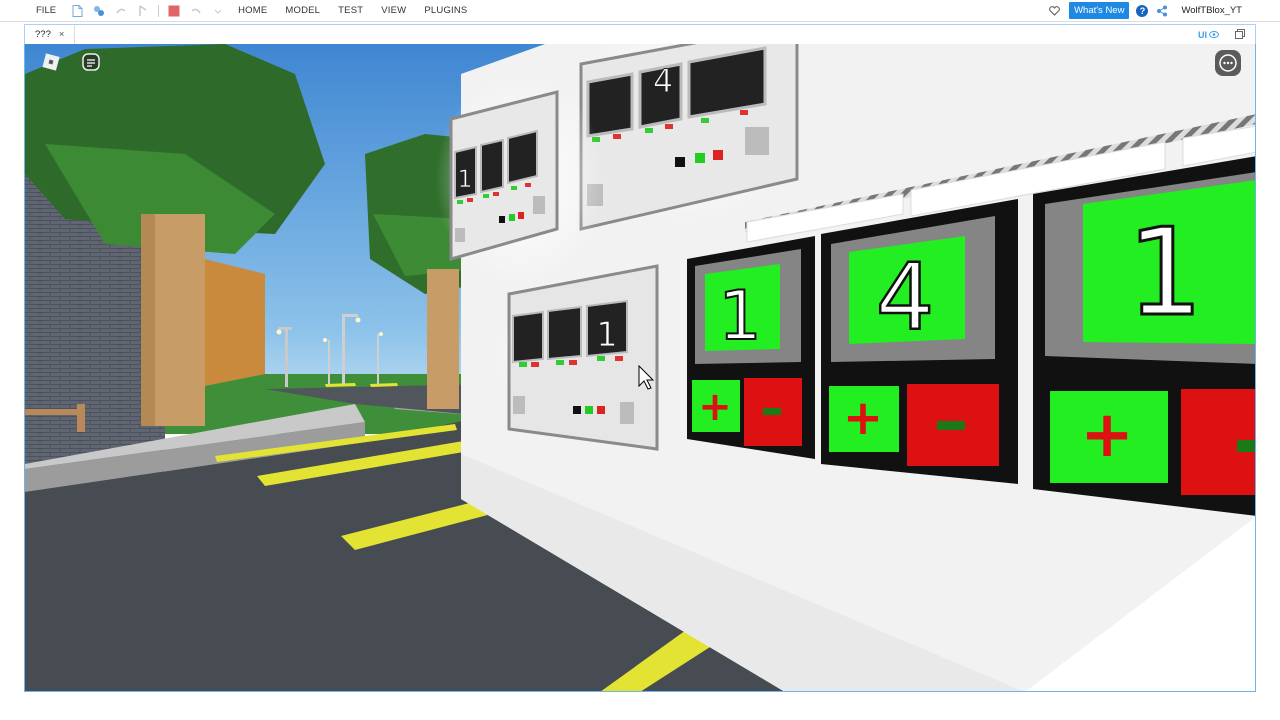  What do you see at coordinates (252, 10) in the screenshot?
I see `menu-home: HOME` at bounding box center [252, 10].